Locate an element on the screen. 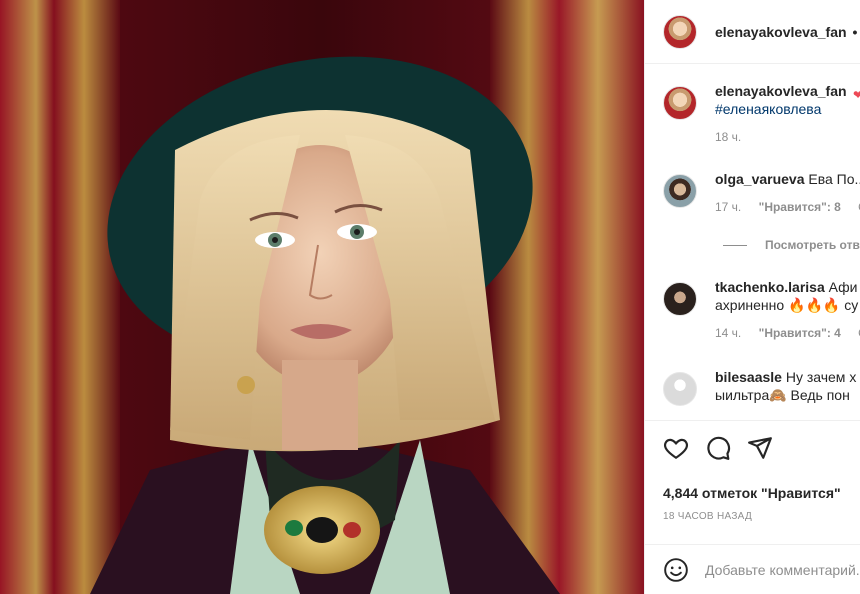 This screenshot has height=594, width=860. emoji-smile-icon is located at coordinates (676, 570).